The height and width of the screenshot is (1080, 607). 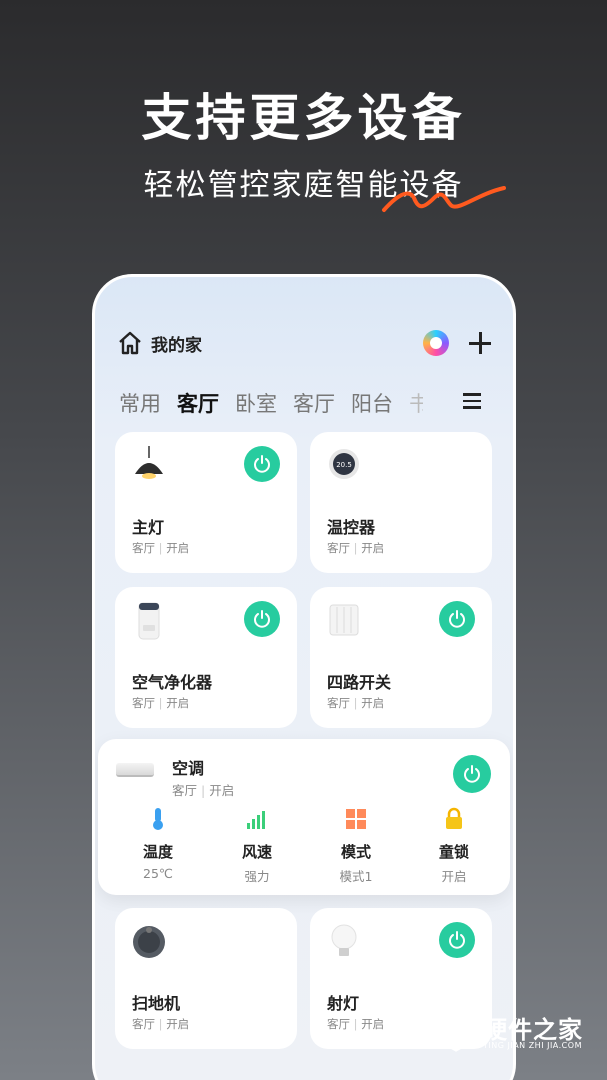 I want to click on control-value: 开启, so click(x=454, y=876).